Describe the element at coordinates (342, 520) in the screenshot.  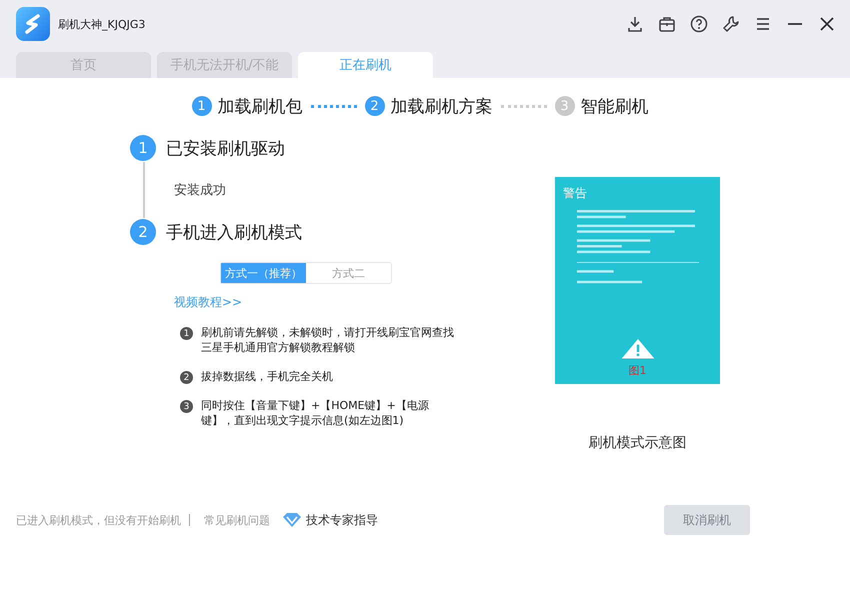
I see `expert-guidance-link: 技术专家指导` at that location.